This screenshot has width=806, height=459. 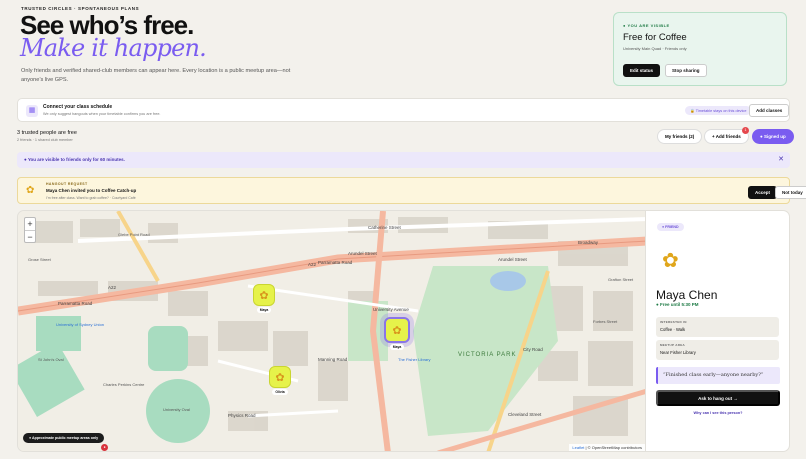 I want to click on hangout-kicker: HANGOUT REQUEST, so click(x=67, y=184).